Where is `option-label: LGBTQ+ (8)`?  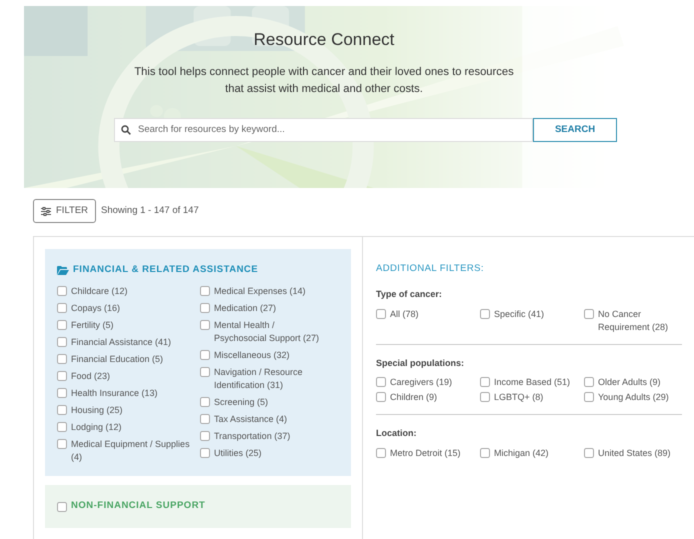
option-label: LGBTQ+ (8) is located at coordinates (519, 397).